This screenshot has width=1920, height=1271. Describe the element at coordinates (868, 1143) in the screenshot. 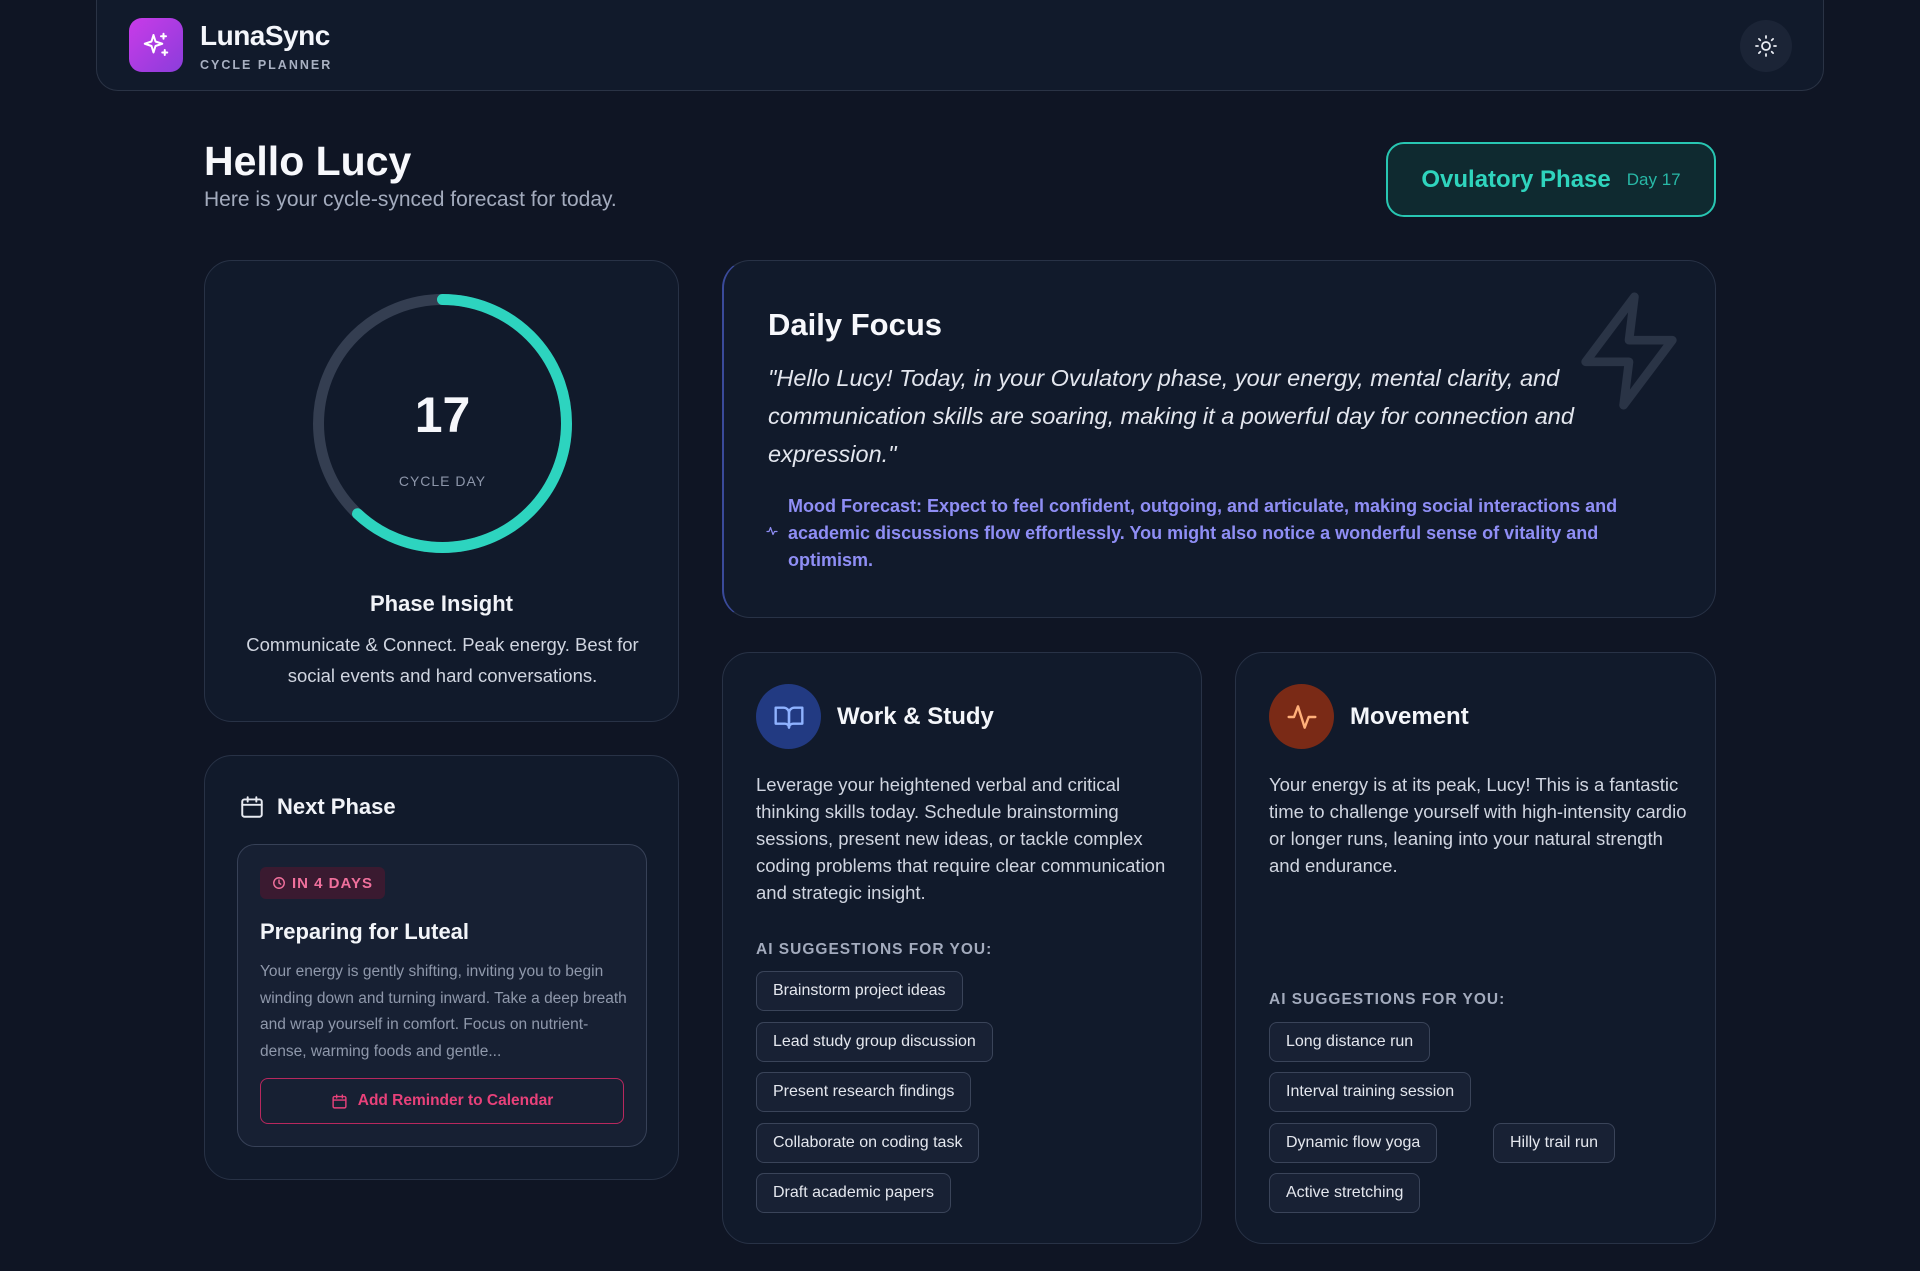

I see `work-suggestion-chip: Collaborate on coding task` at that location.